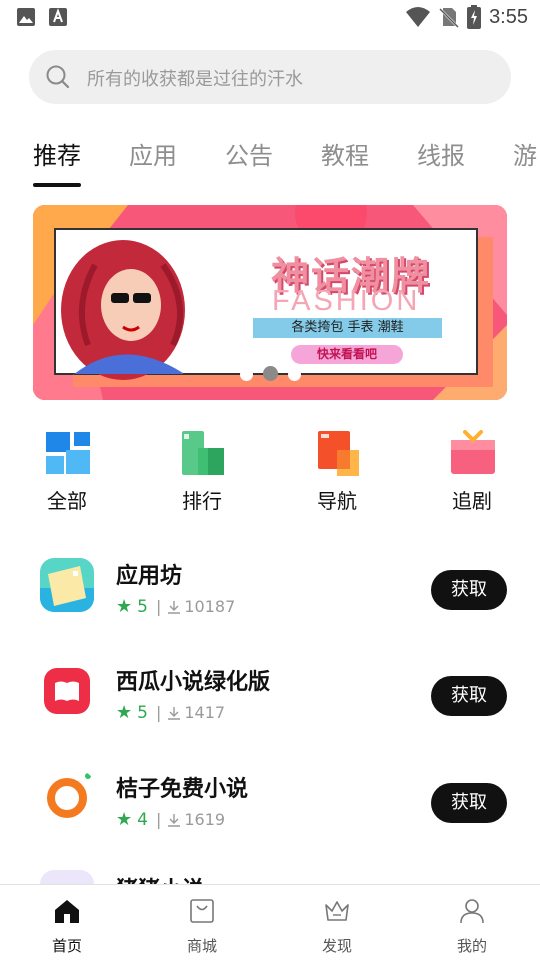 Image resolution: width=540 pixels, height=960 pixels. I want to click on app-downloads: 1417, so click(205, 712).